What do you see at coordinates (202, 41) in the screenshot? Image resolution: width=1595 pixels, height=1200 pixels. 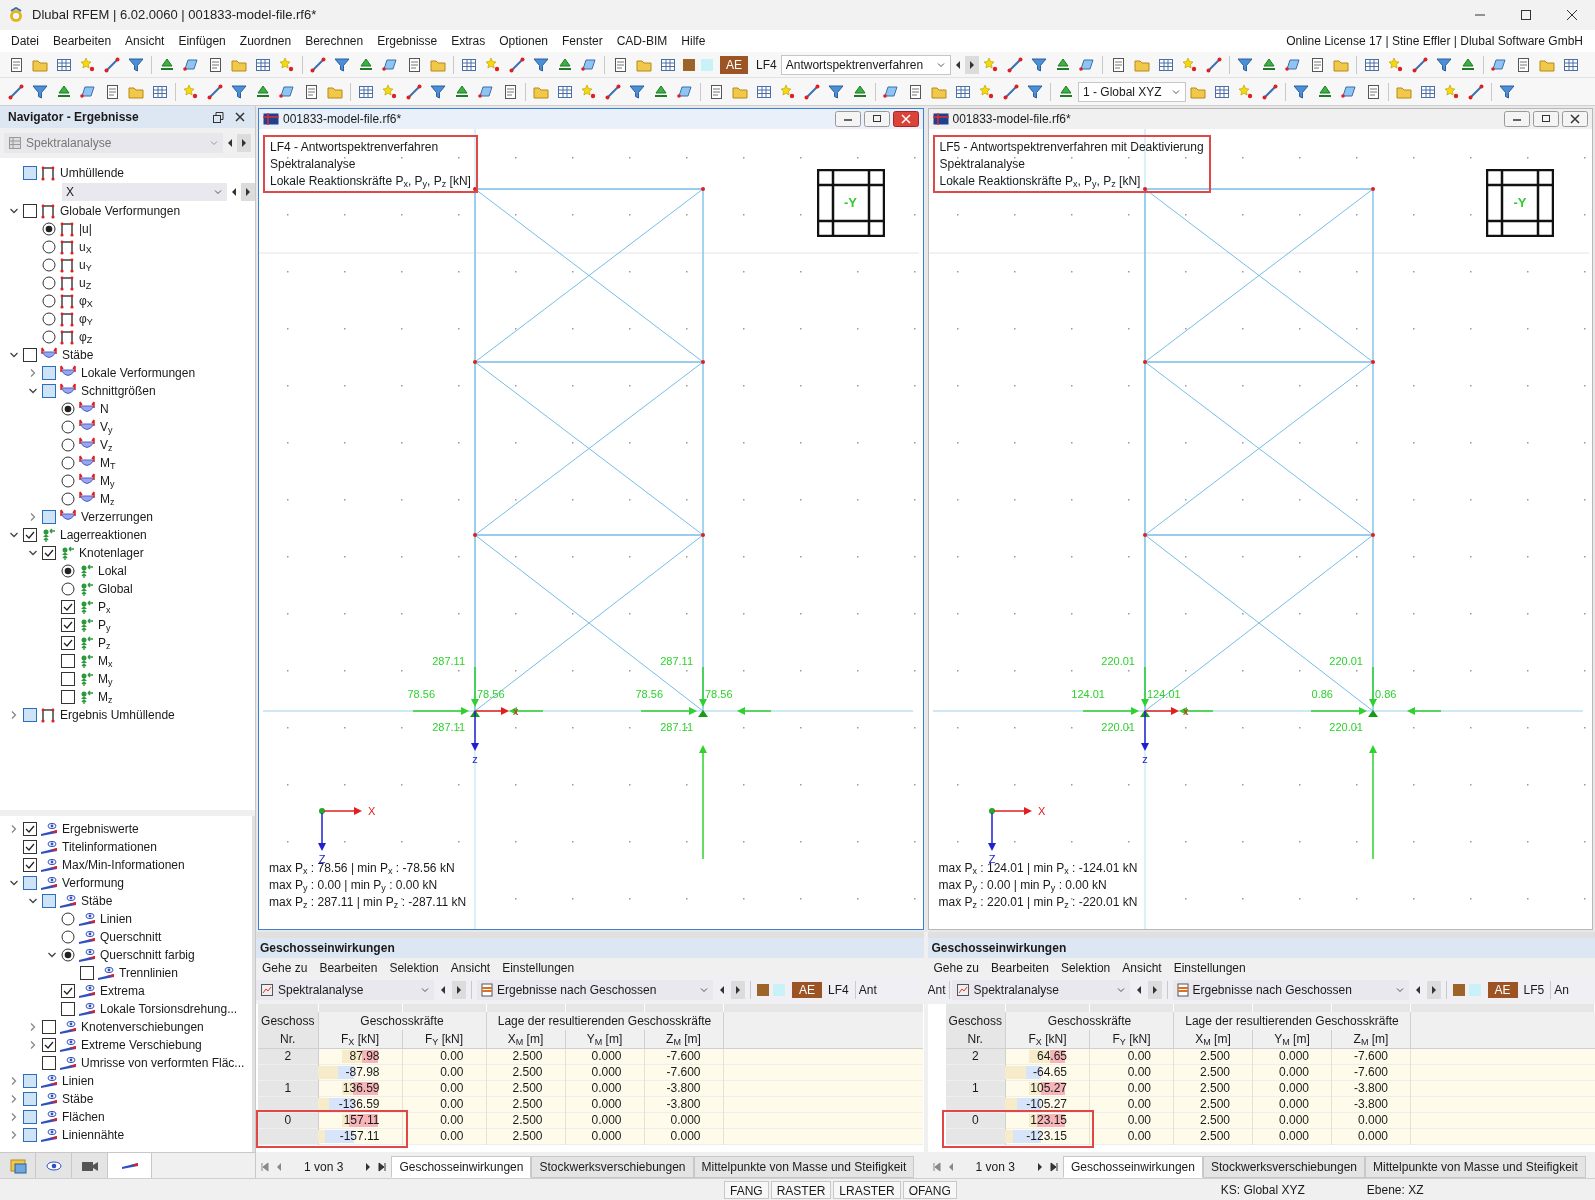 I see `menu-item: Einfügen` at bounding box center [202, 41].